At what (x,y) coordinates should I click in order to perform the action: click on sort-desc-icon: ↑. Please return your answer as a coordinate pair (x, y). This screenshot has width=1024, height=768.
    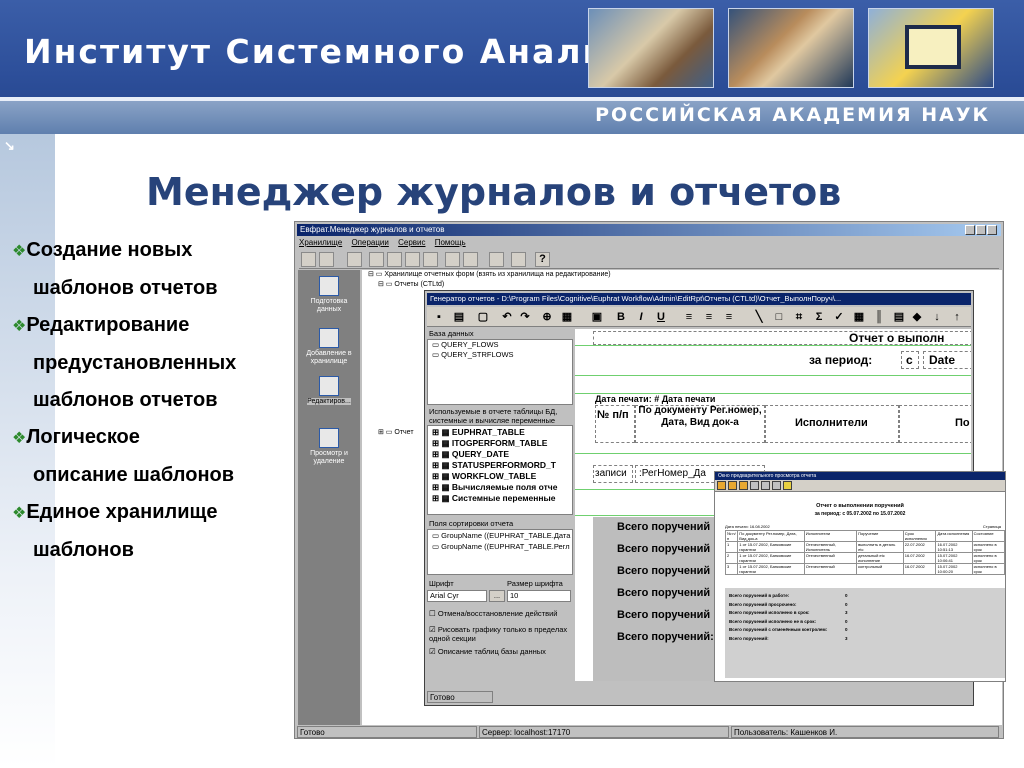
    Looking at the image, I should click on (957, 317).